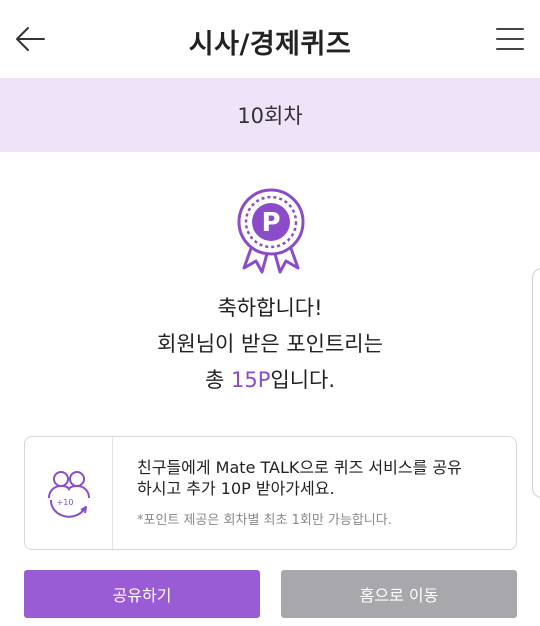 The width and height of the screenshot is (540, 626). I want to click on share-line-1: 친구들에게 Mate TALK으로 퀴즈 서비스를 공유, so click(299, 467).